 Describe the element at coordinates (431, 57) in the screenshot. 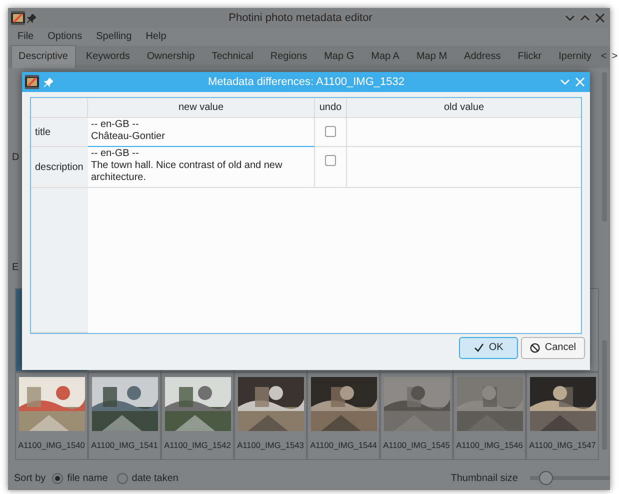

I see `tab: Map M` at that location.